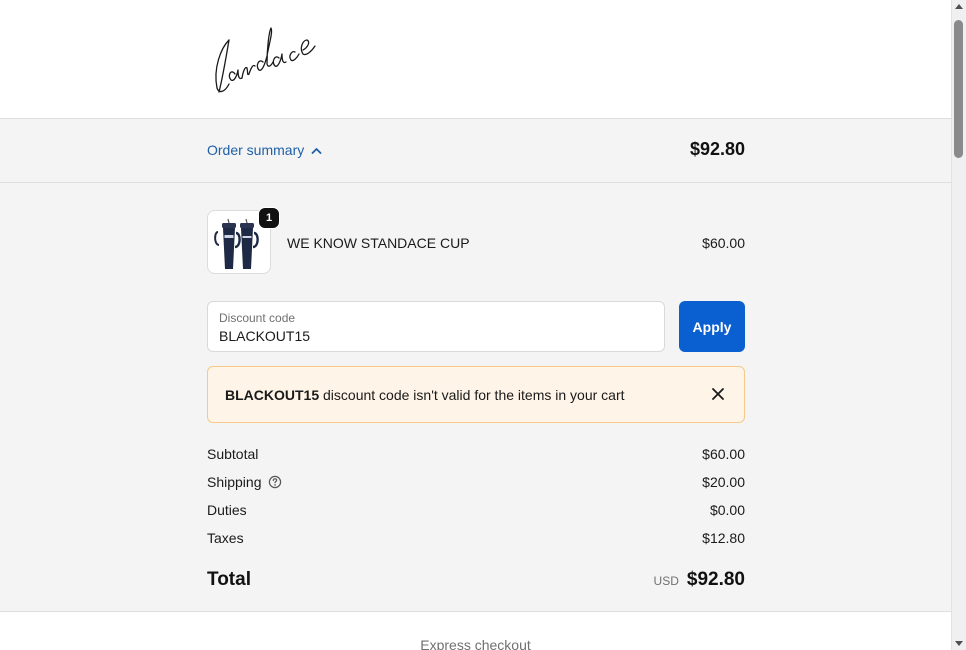 The height and width of the screenshot is (650, 966). I want to click on total-amount-group: USD $92.80, so click(699, 580).